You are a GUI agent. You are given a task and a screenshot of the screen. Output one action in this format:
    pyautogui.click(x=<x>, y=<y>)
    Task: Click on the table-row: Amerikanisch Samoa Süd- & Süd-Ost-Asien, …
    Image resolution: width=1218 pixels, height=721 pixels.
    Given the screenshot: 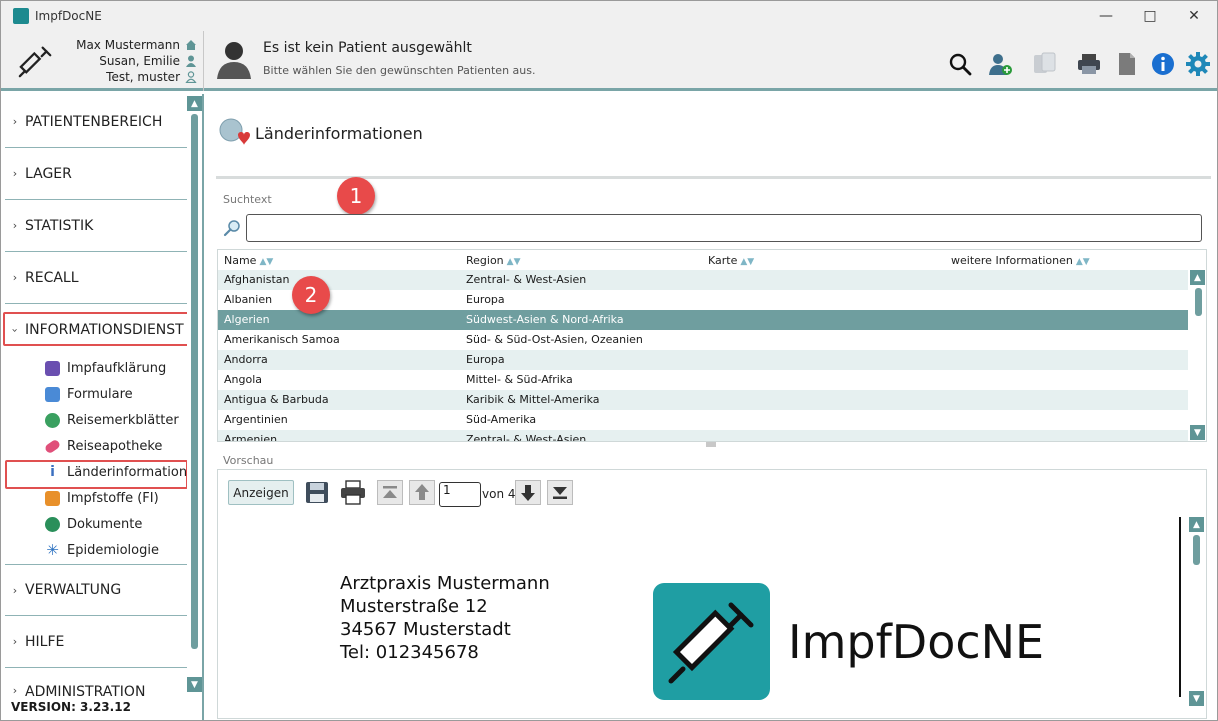 What is the action you would take?
    pyautogui.click(x=703, y=340)
    